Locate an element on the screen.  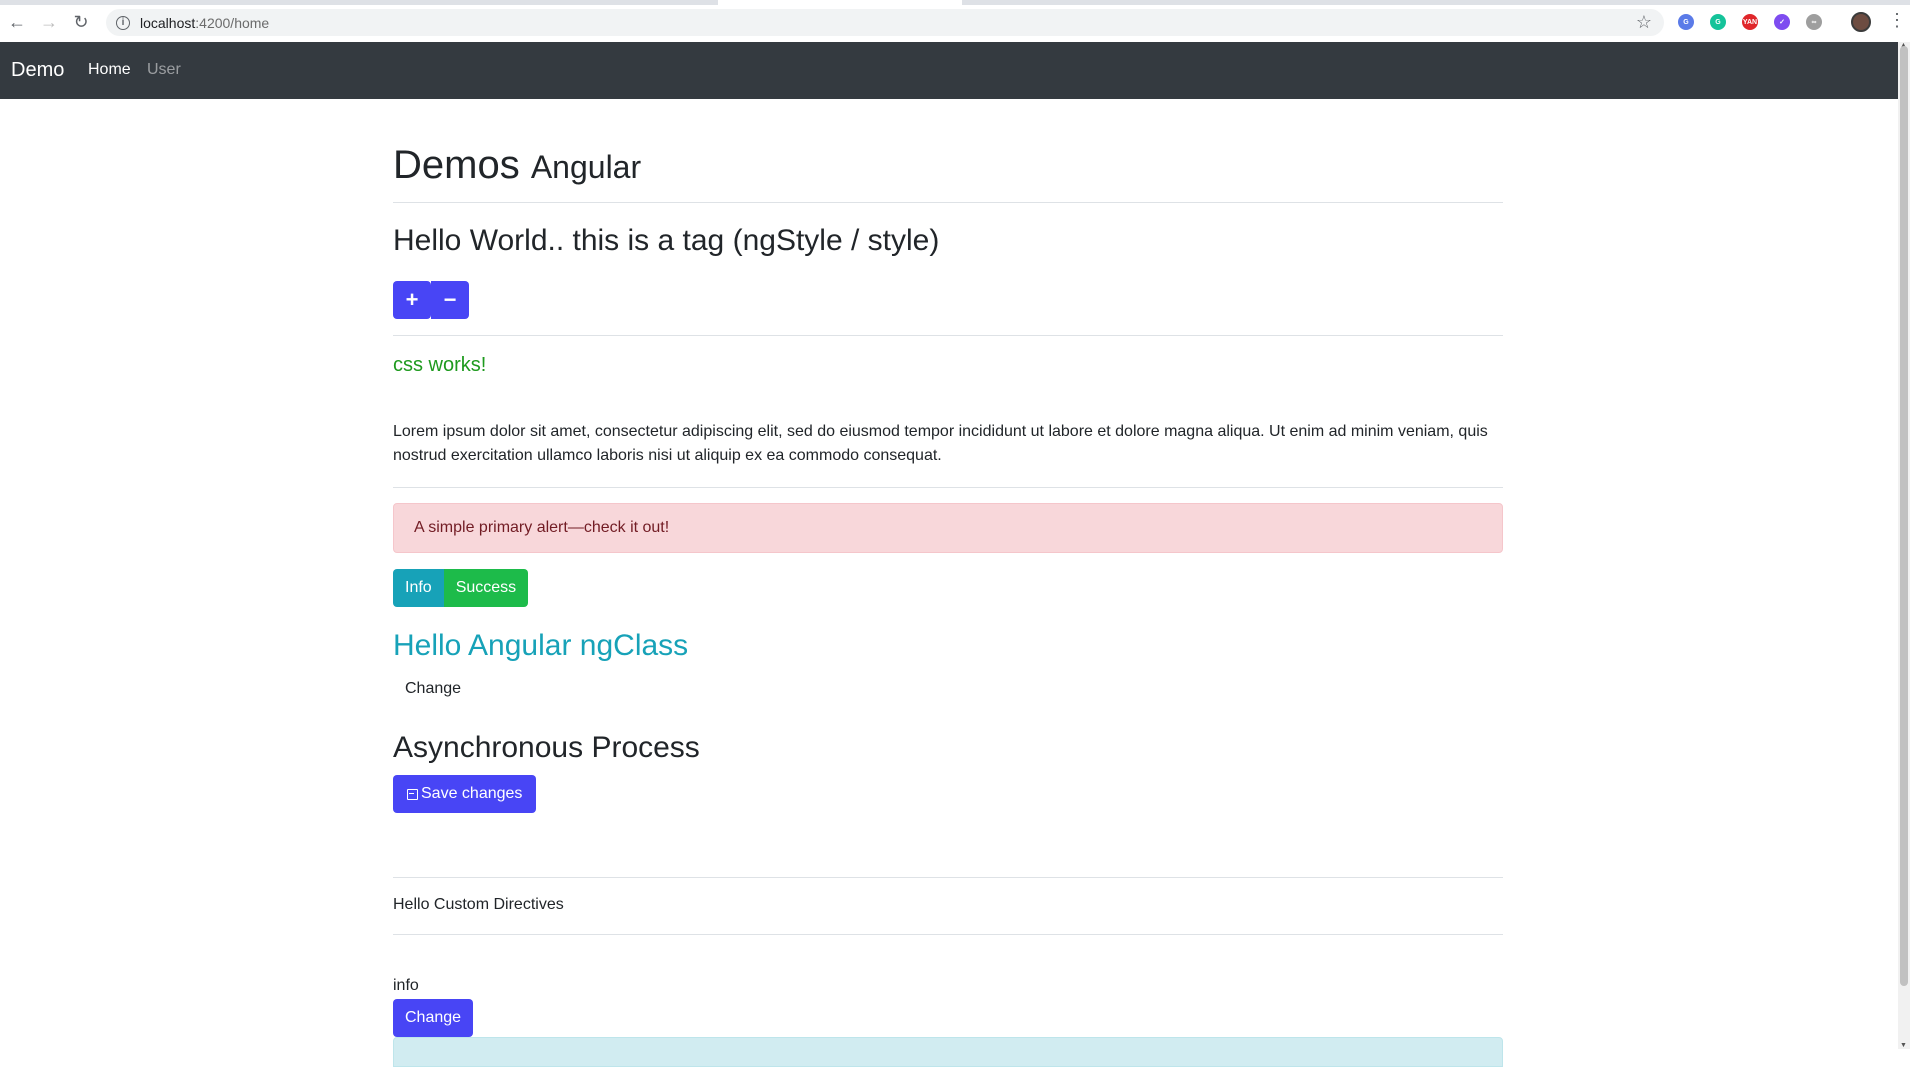
info-label: info is located at coordinates (406, 985).